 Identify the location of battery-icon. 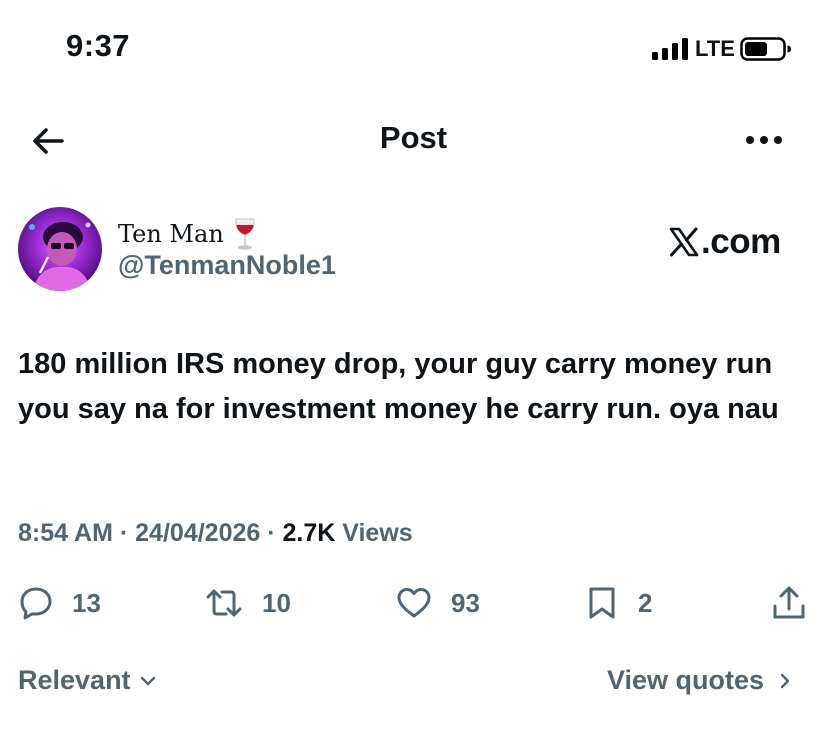
(765, 49).